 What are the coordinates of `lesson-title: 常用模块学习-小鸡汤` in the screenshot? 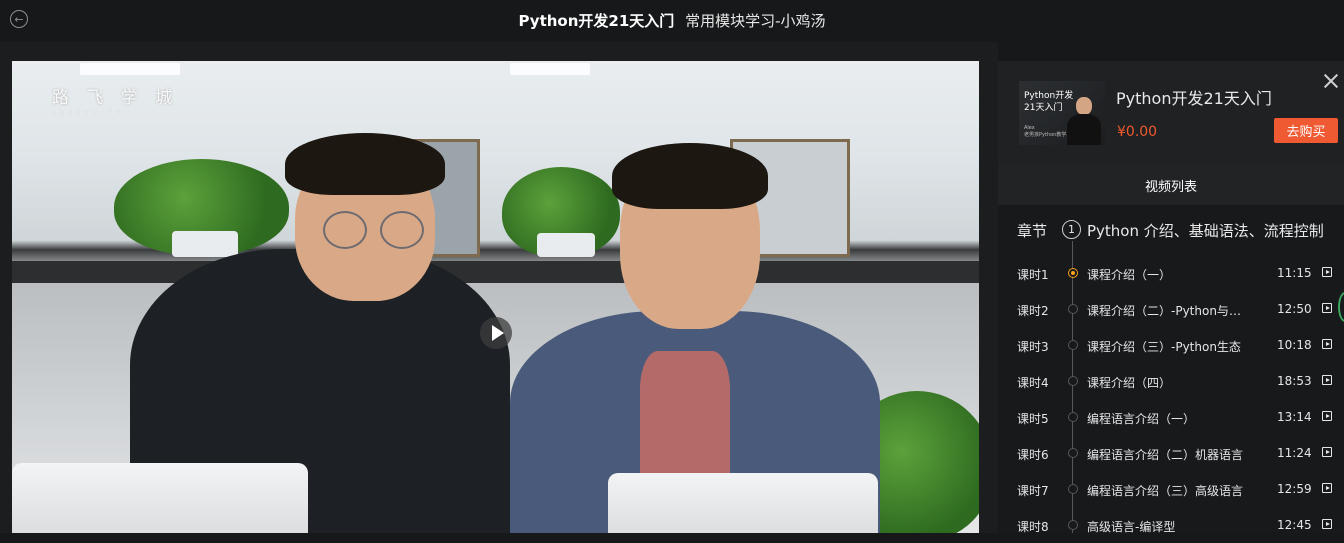 It's located at (755, 21).